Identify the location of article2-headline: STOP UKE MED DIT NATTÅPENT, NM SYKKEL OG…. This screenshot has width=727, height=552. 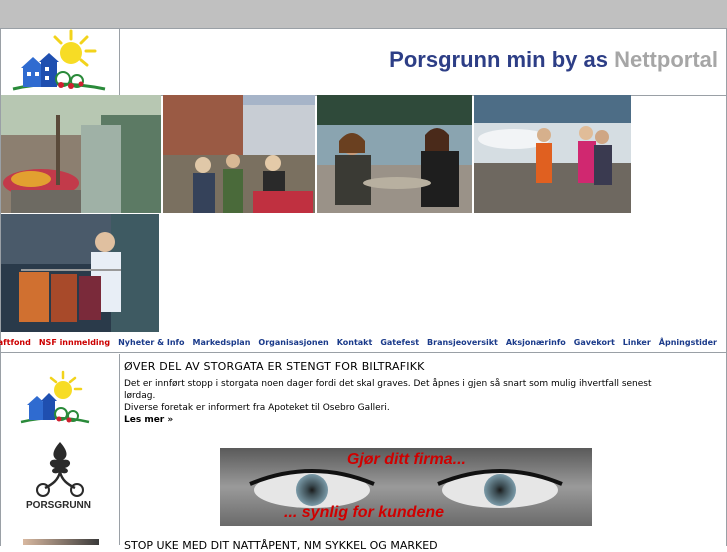
(281, 545).